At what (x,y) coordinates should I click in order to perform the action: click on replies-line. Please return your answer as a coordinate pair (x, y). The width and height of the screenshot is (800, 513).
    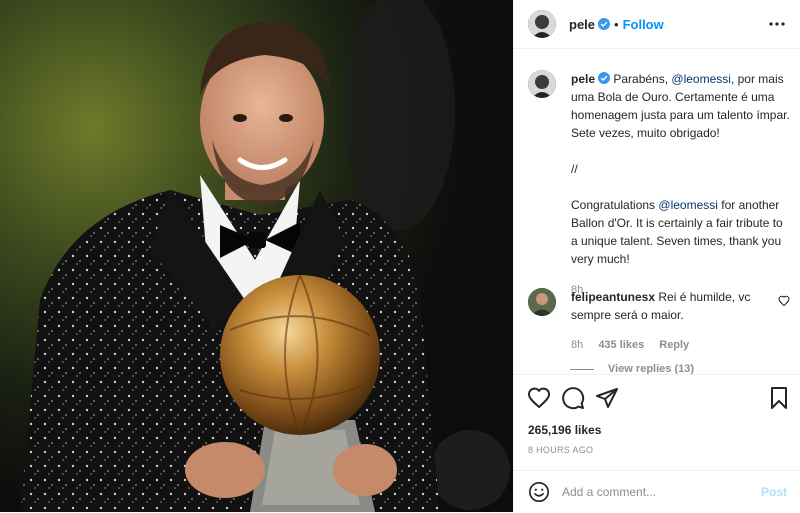
    Looking at the image, I should click on (582, 369).